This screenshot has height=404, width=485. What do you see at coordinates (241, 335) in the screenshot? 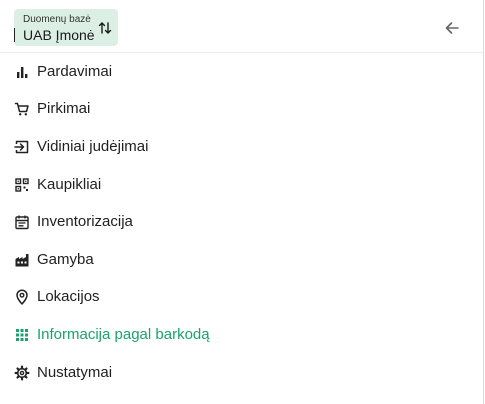
I see `menu-item-informacija-pagal-barkoda: Informacija pagal barkodą` at bounding box center [241, 335].